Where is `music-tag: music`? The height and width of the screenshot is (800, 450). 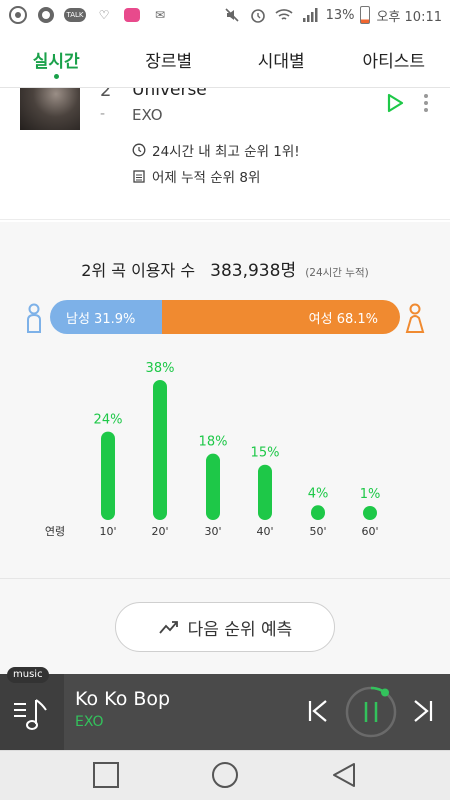 music-tag: music is located at coordinates (28, 675).